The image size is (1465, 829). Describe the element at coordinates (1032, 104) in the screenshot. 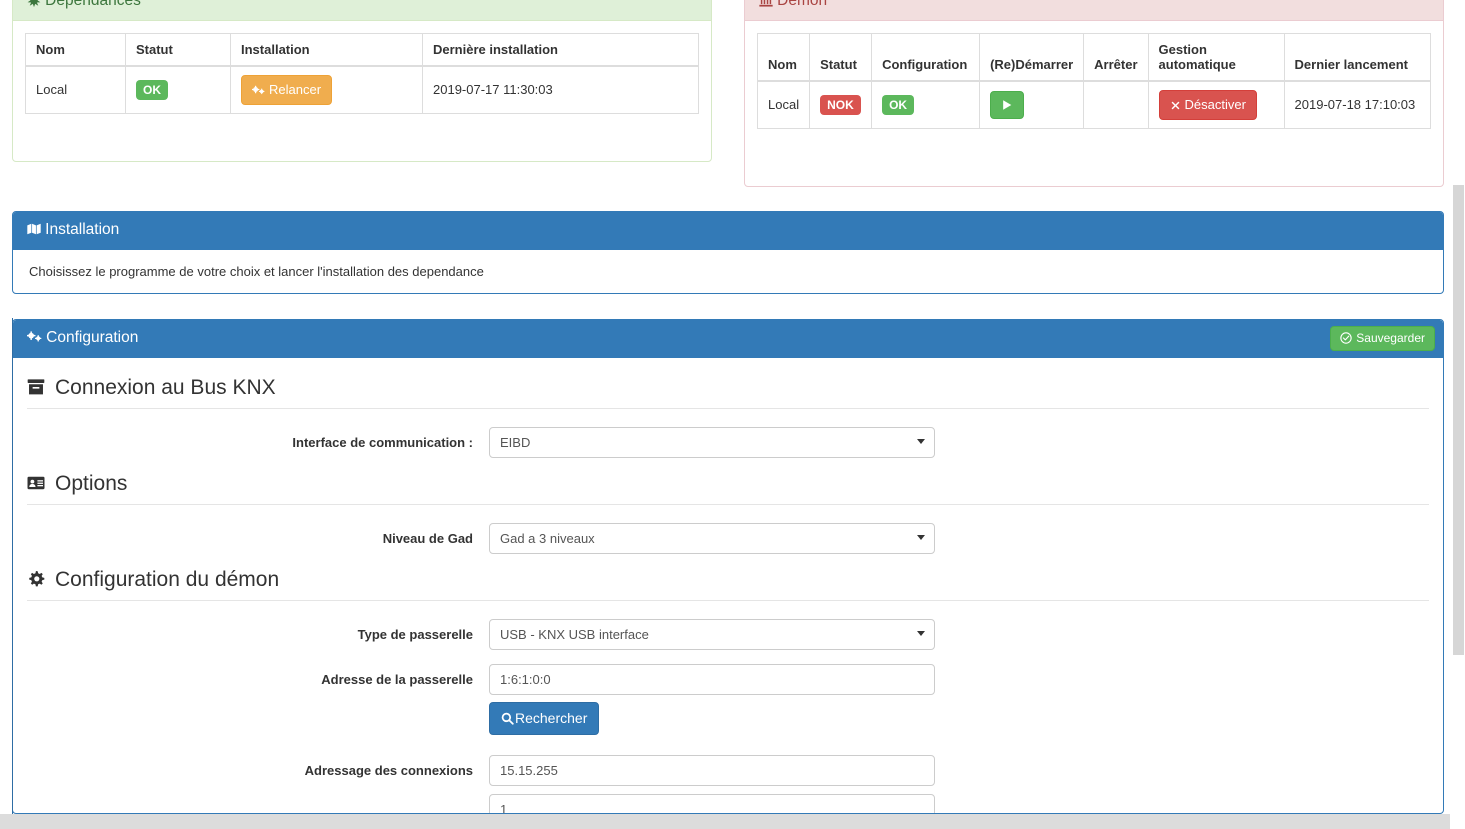

I see `cell-redemarrer` at that location.